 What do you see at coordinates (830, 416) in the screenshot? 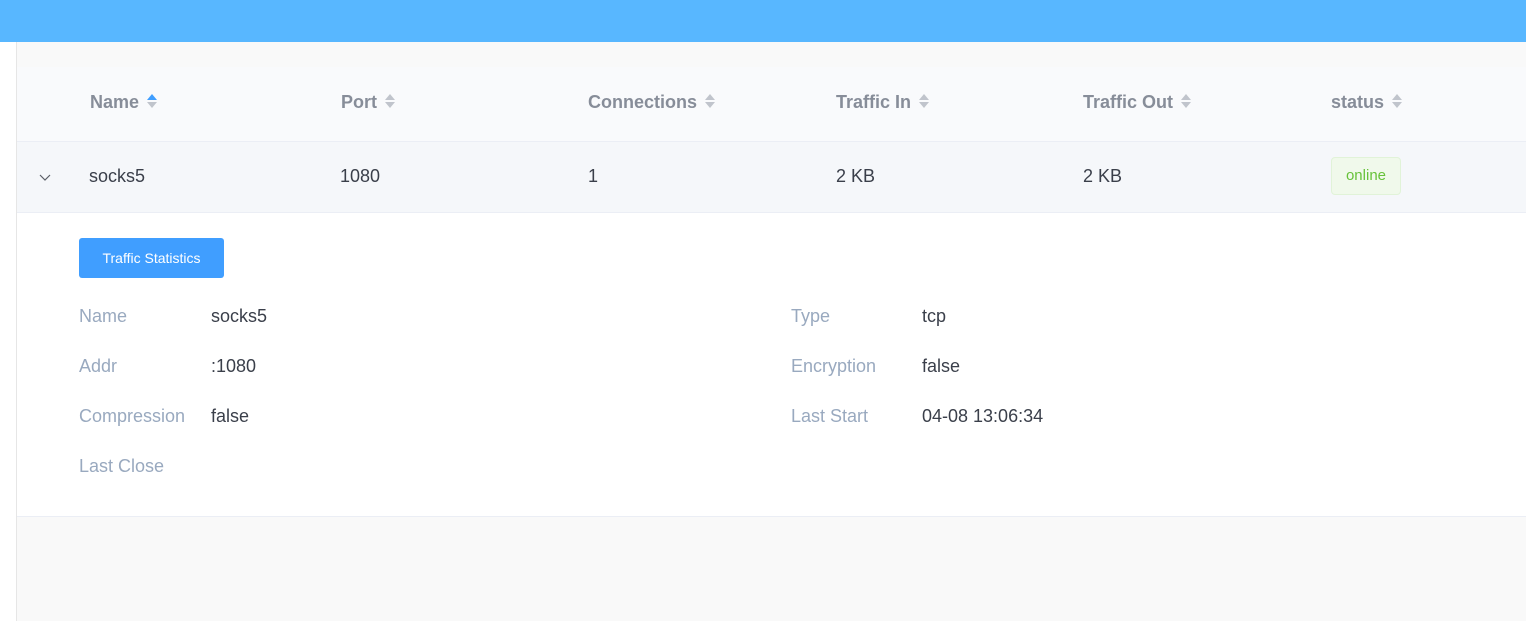
I see `detail-label-last-start: Last Start` at bounding box center [830, 416].